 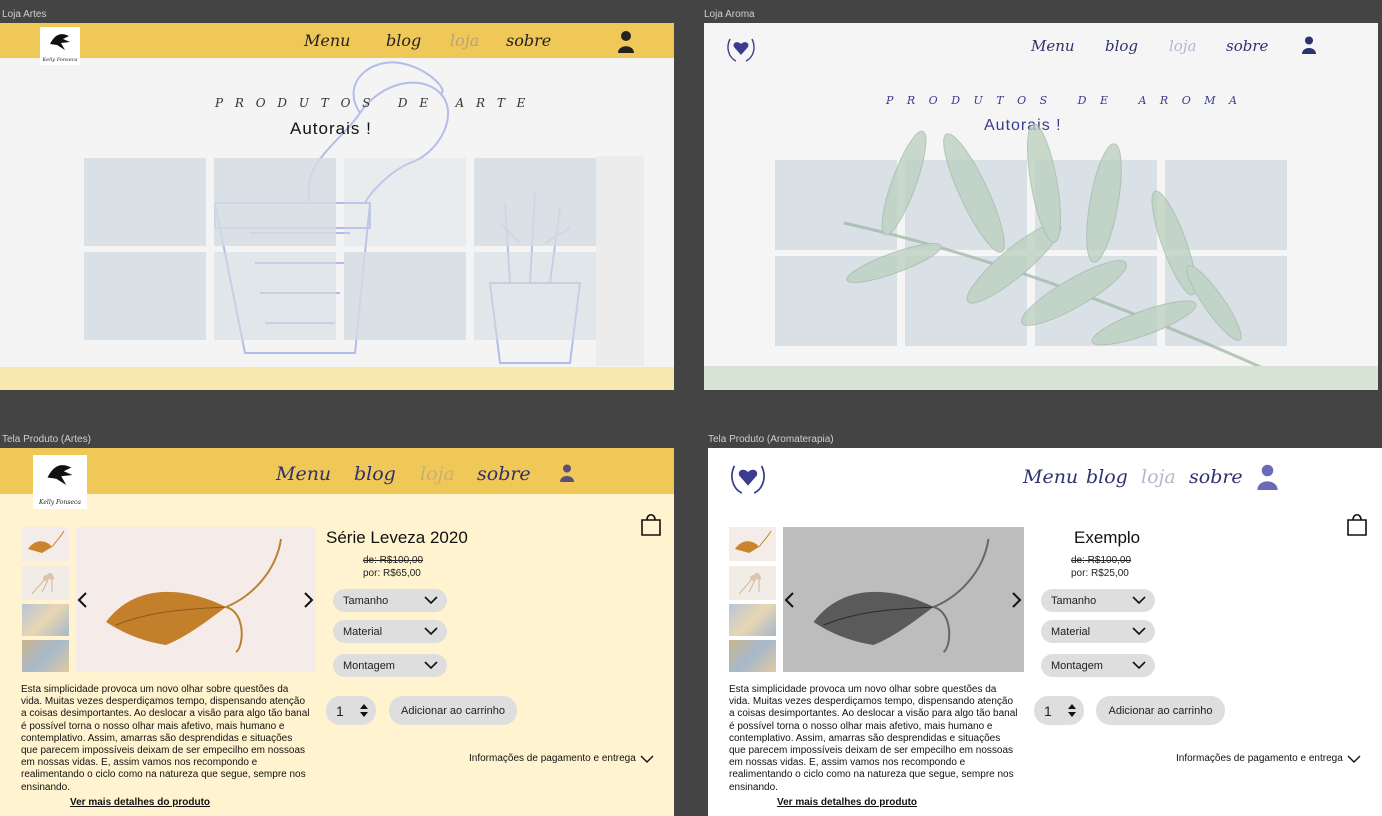 What do you see at coordinates (392, 573) in the screenshot?
I see `new-price: por: R$65,00` at bounding box center [392, 573].